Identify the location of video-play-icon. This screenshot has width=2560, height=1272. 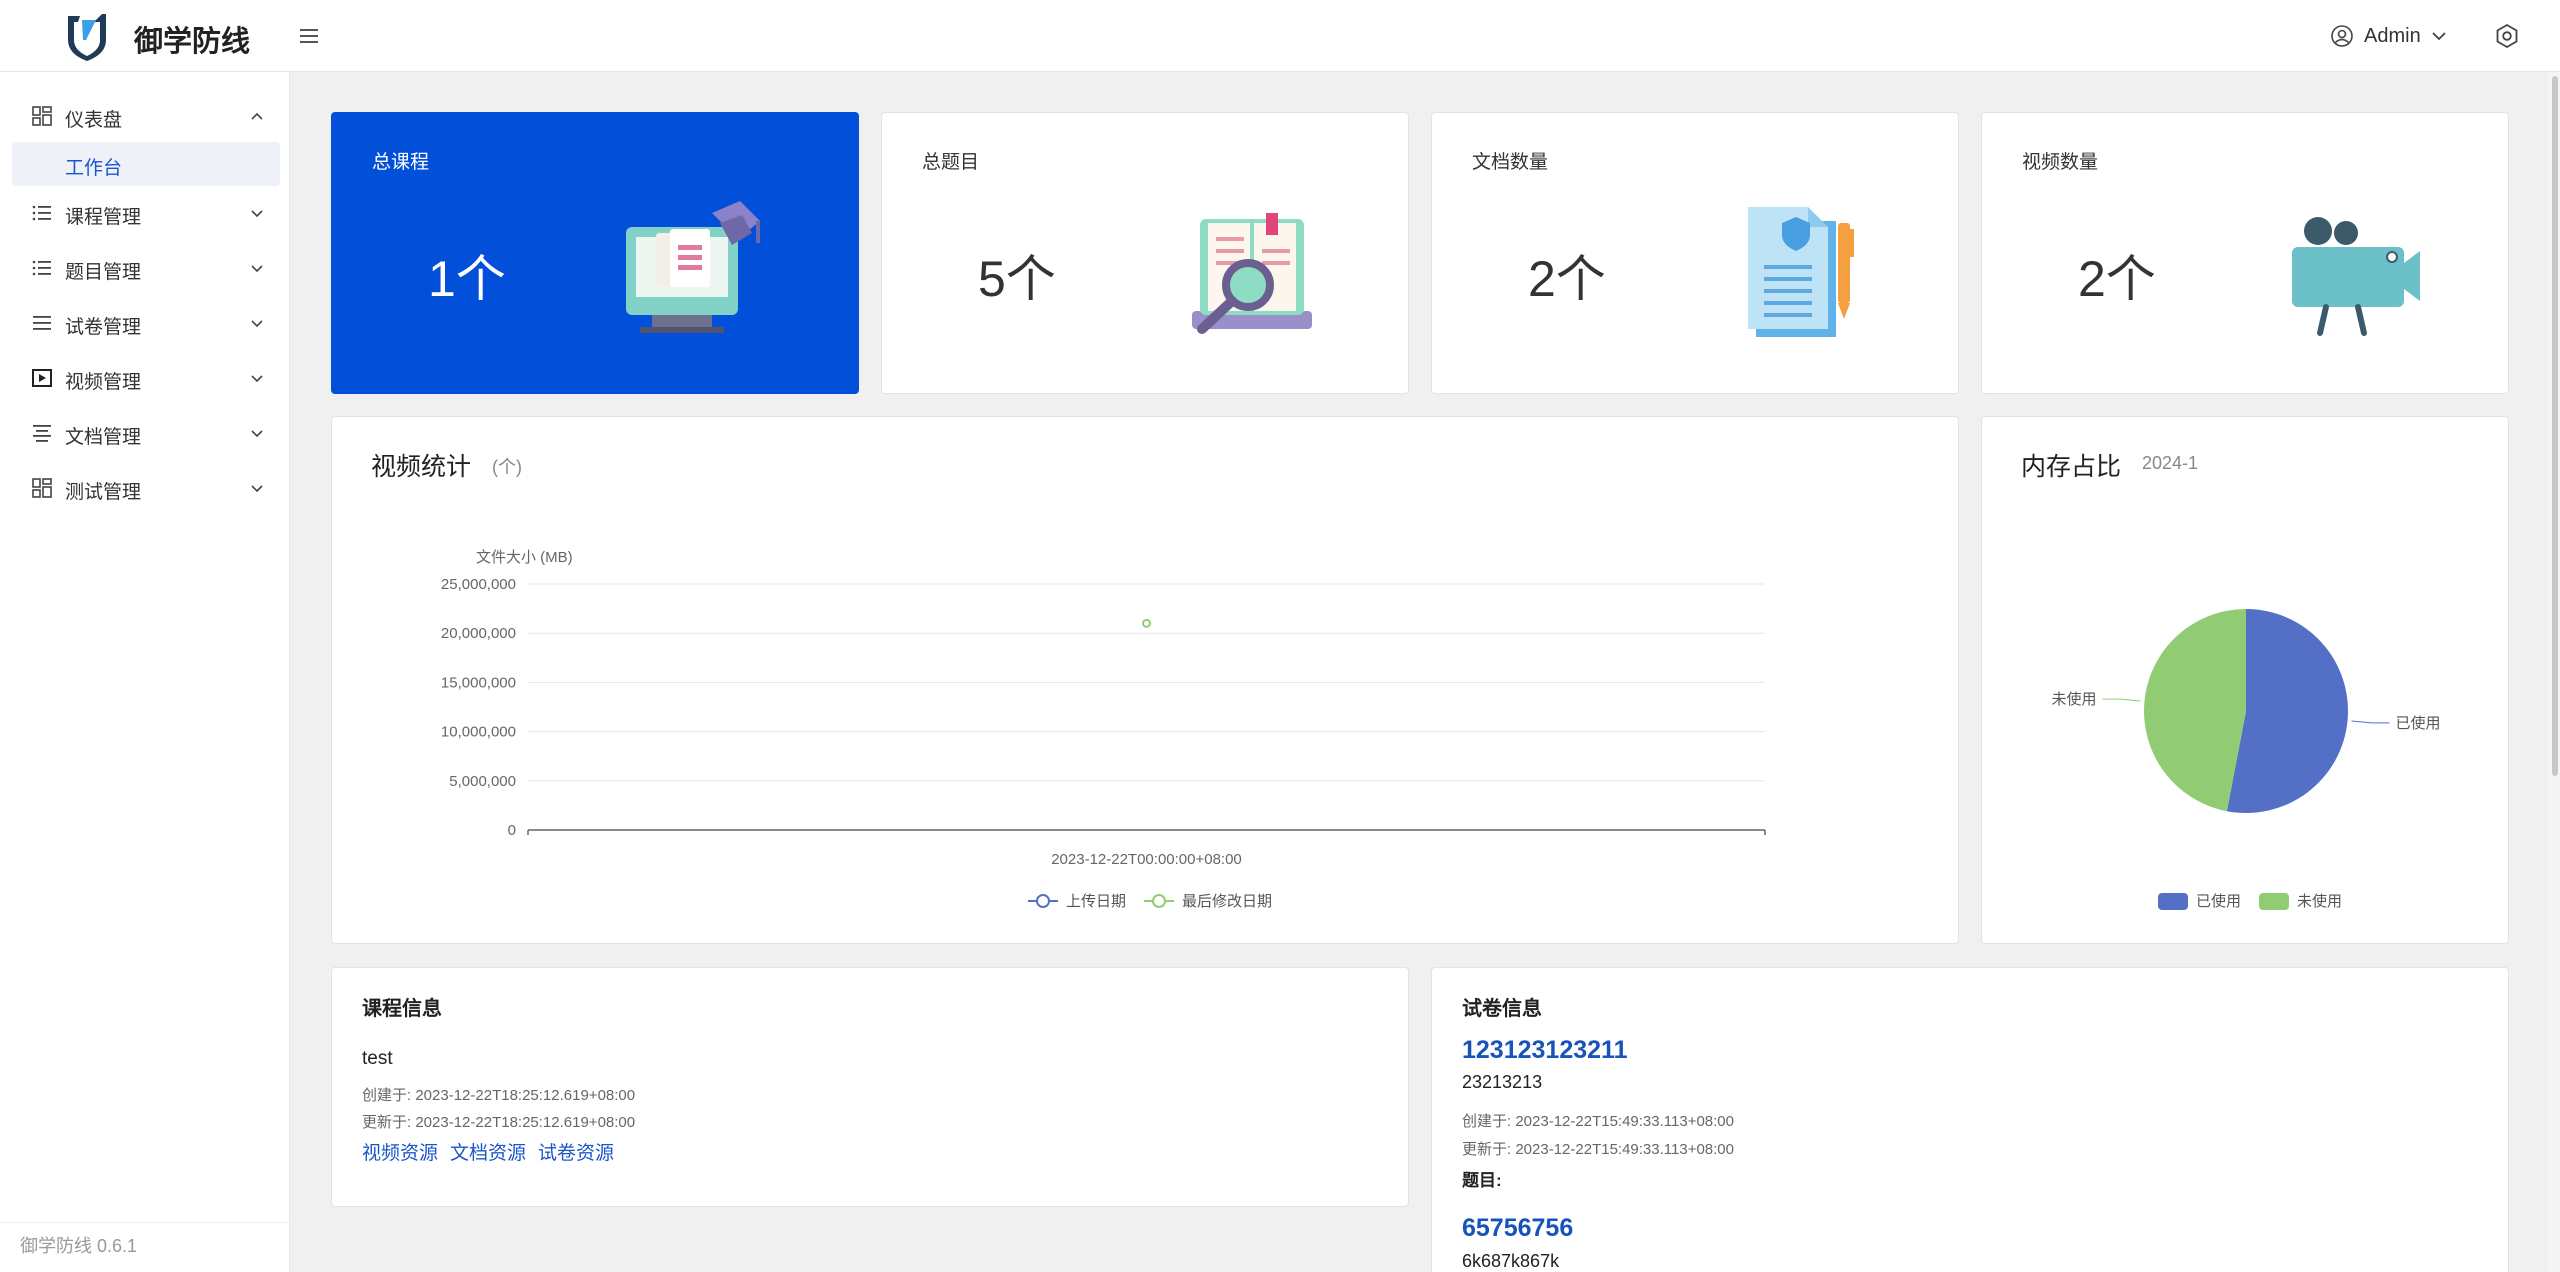
(42, 378).